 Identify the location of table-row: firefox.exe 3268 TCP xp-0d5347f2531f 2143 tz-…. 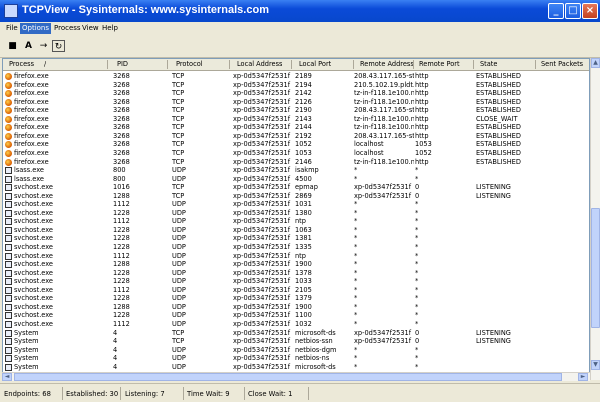
(296, 119).